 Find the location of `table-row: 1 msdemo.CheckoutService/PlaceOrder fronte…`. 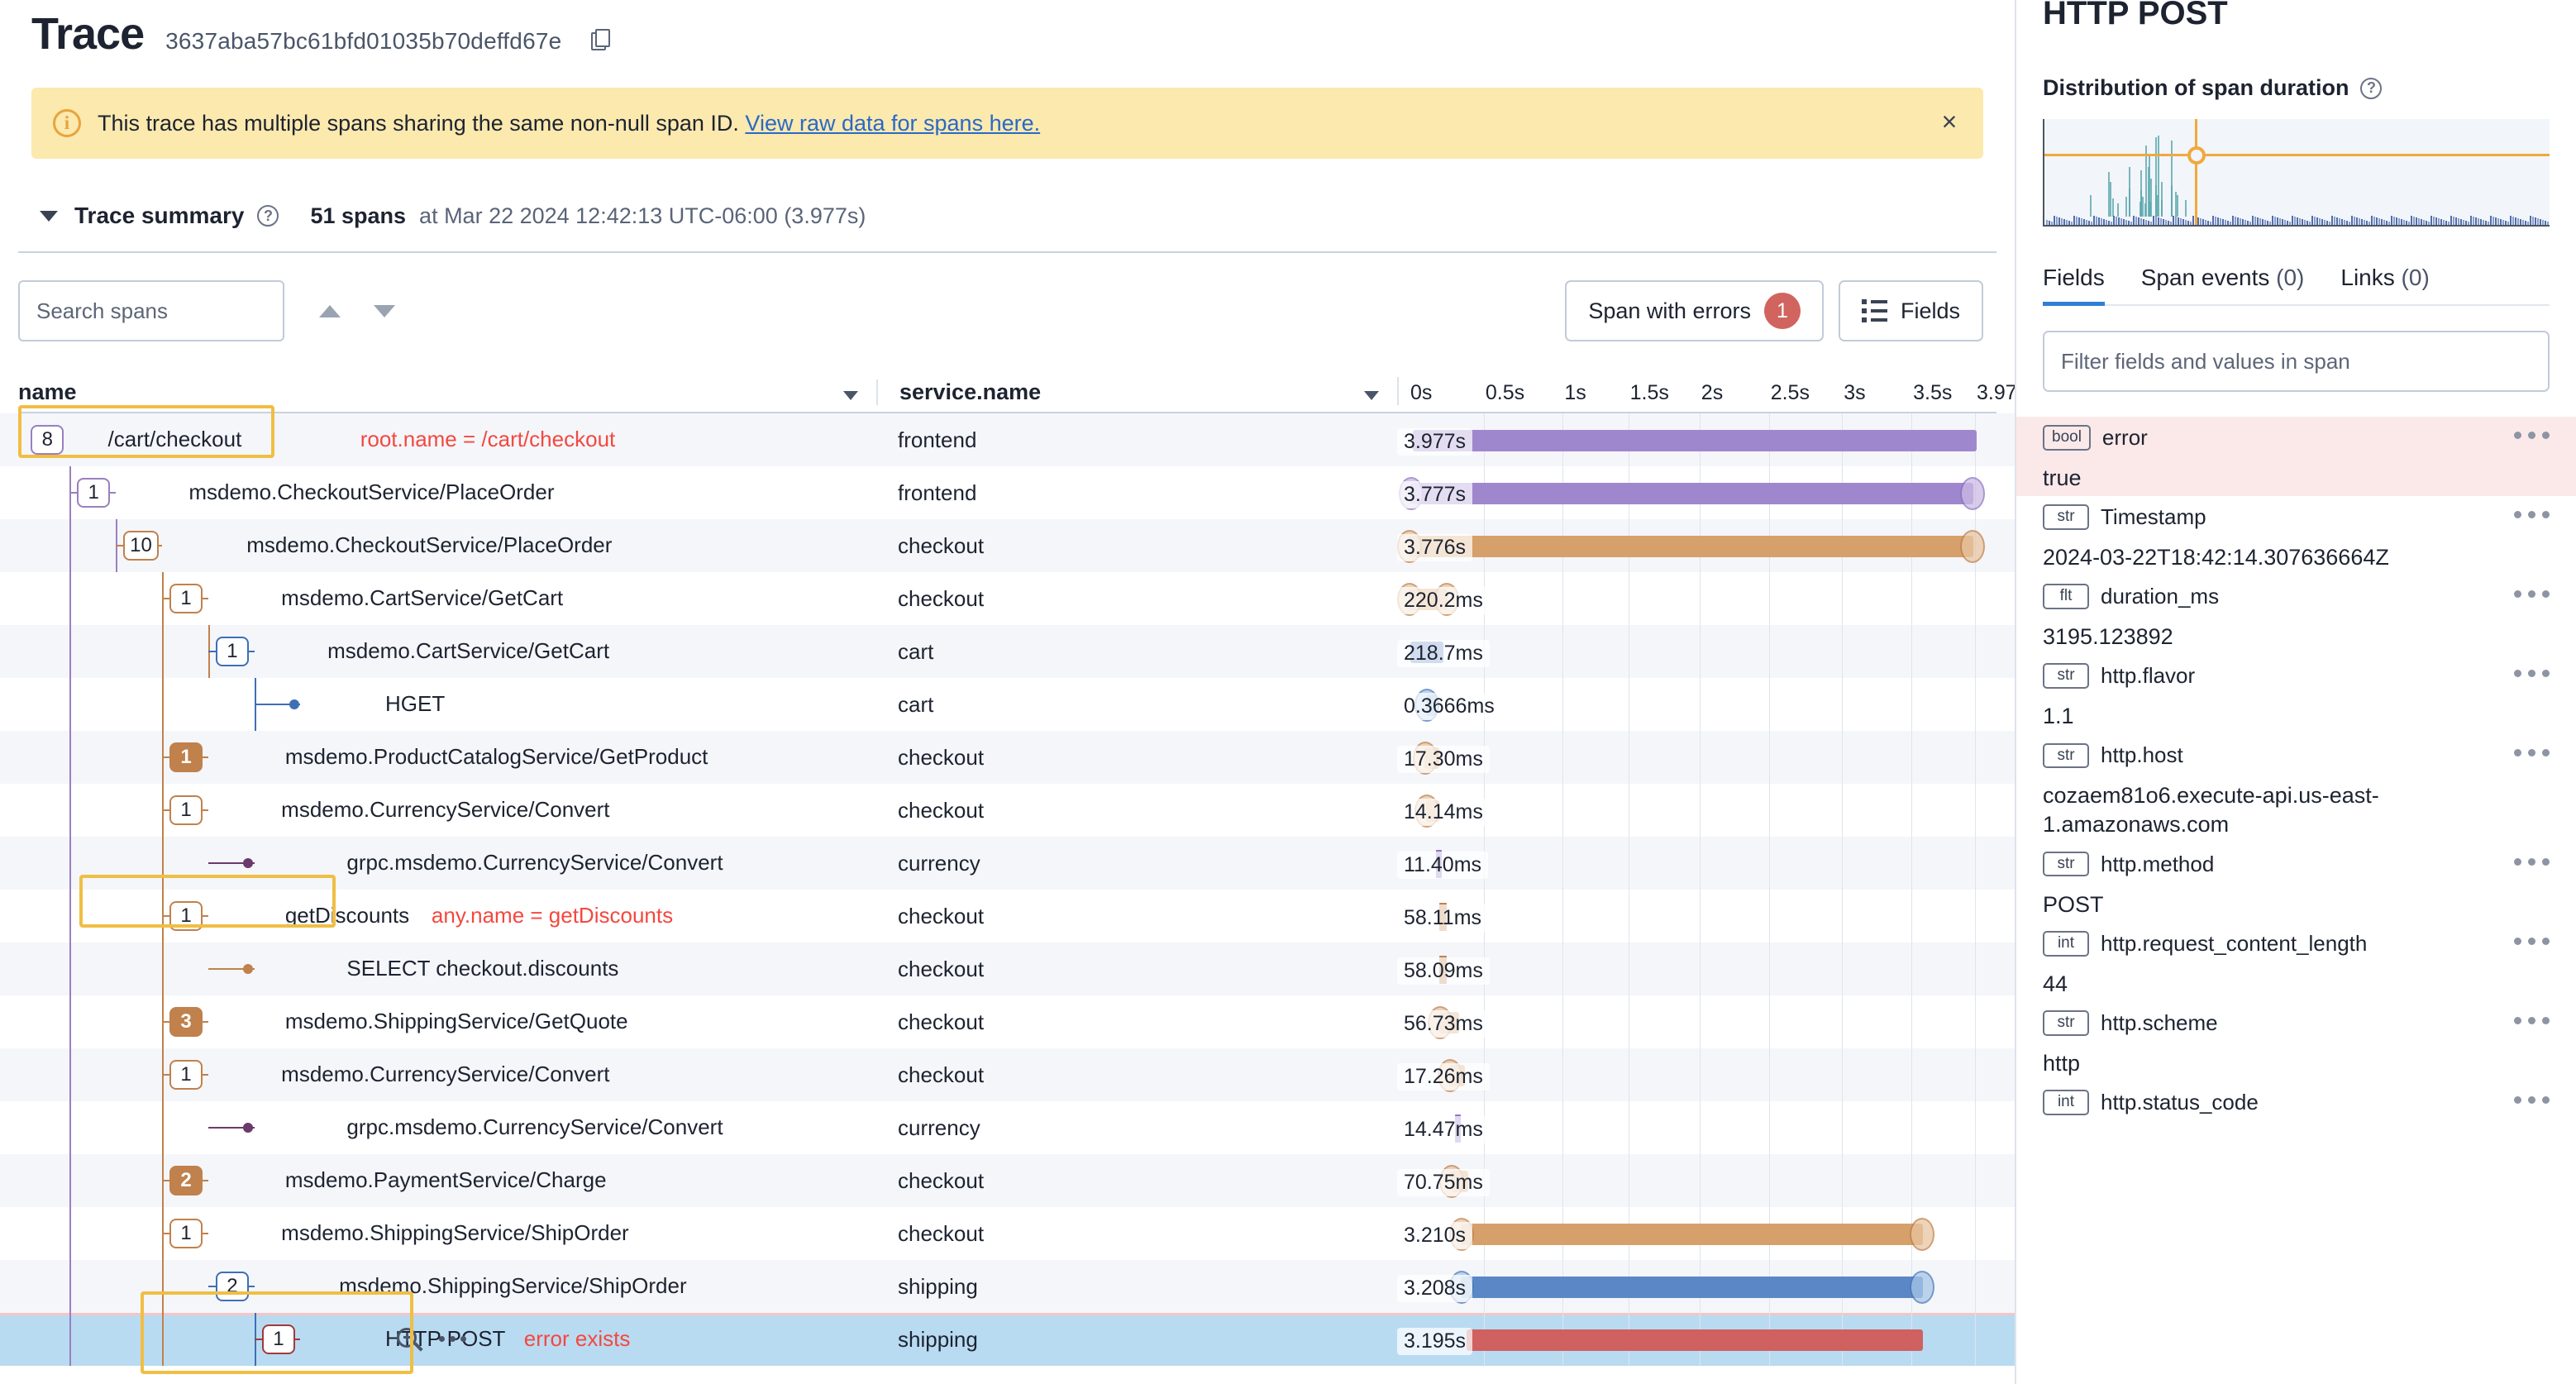

table-row: 1 msdemo.CheckoutService/PlaceOrder fronte… is located at coordinates (1007, 492).